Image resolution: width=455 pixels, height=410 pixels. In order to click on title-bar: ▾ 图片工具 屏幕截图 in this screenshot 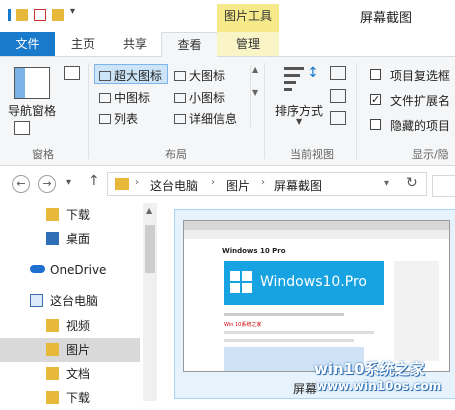, I will do `click(227, 16)`.